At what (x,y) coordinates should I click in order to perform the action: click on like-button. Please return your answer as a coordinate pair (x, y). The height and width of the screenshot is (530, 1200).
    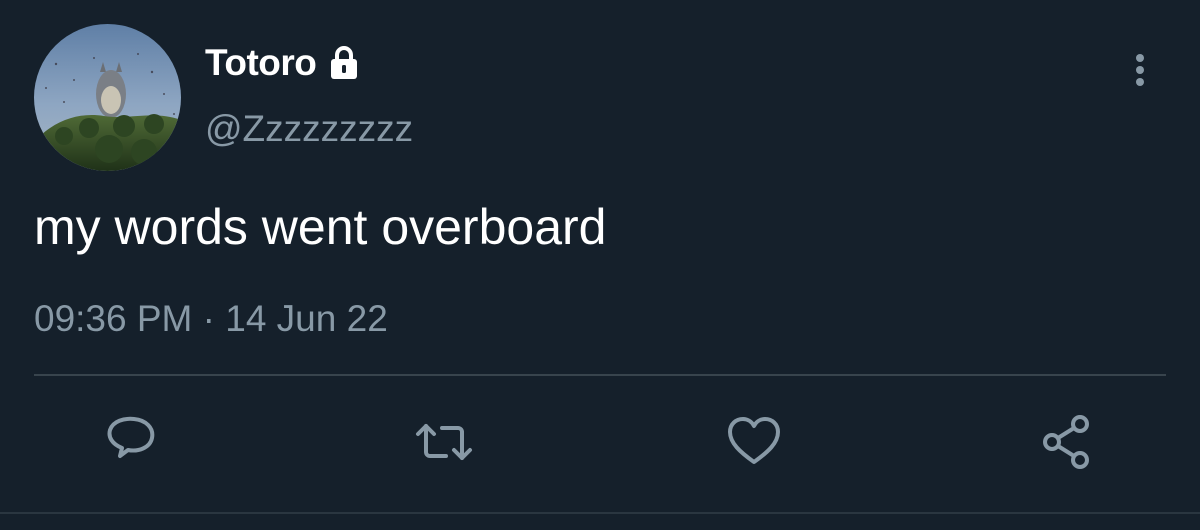
    Looking at the image, I should click on (754, 442).